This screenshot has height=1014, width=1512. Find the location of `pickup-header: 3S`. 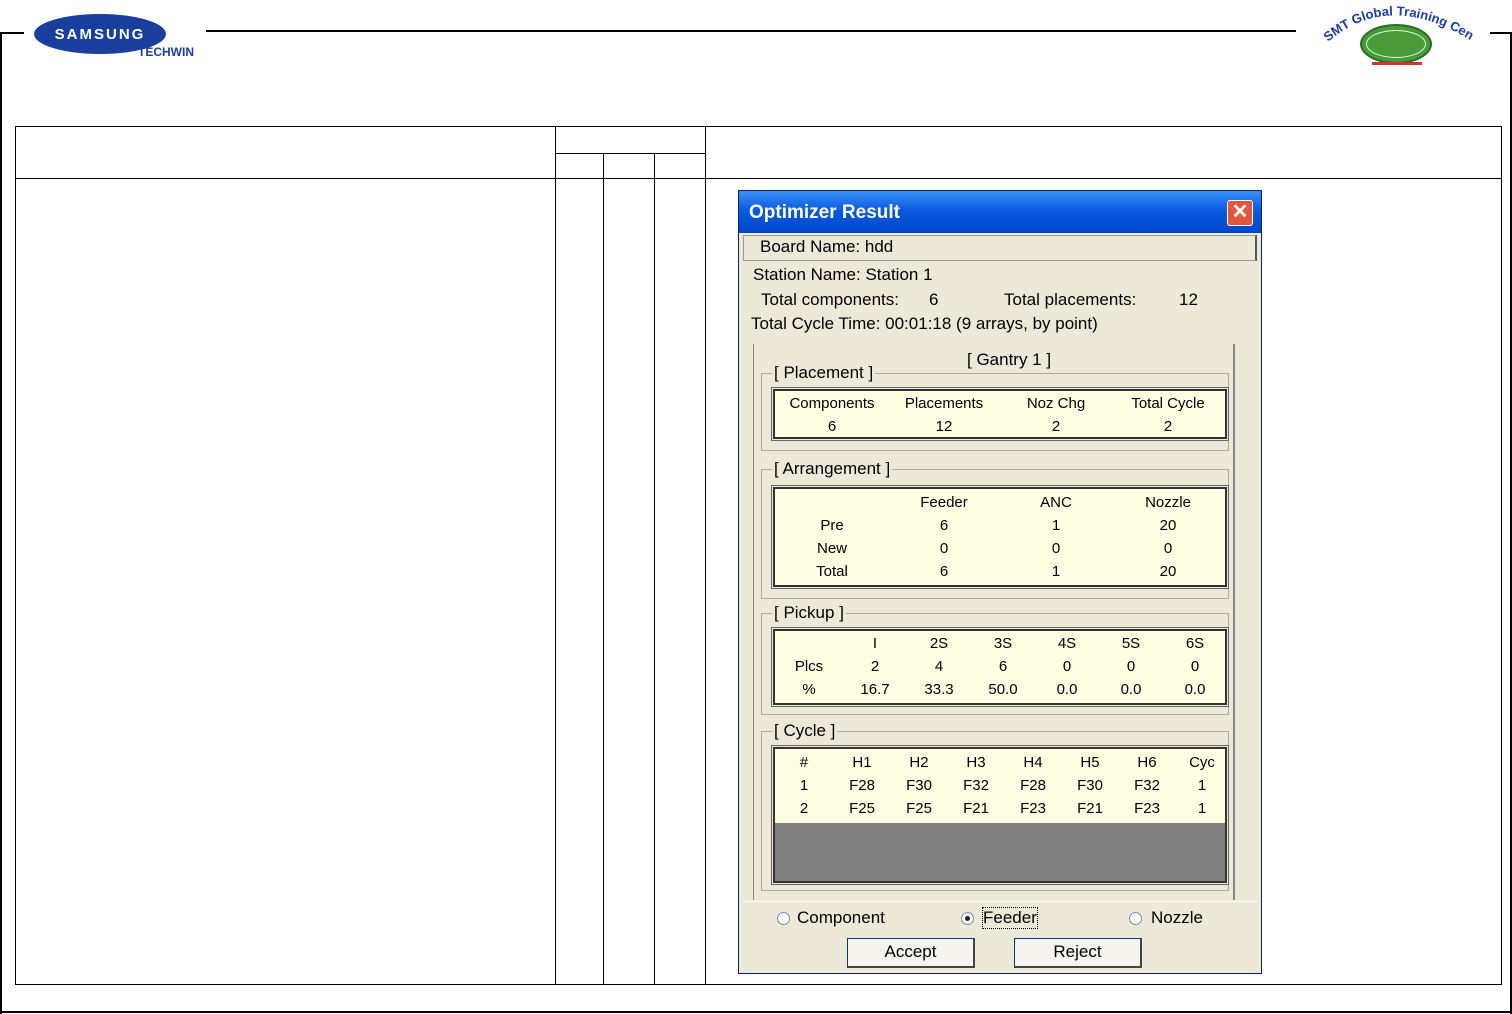

pickup-header: 3S is located at coordinates (1003, 643).